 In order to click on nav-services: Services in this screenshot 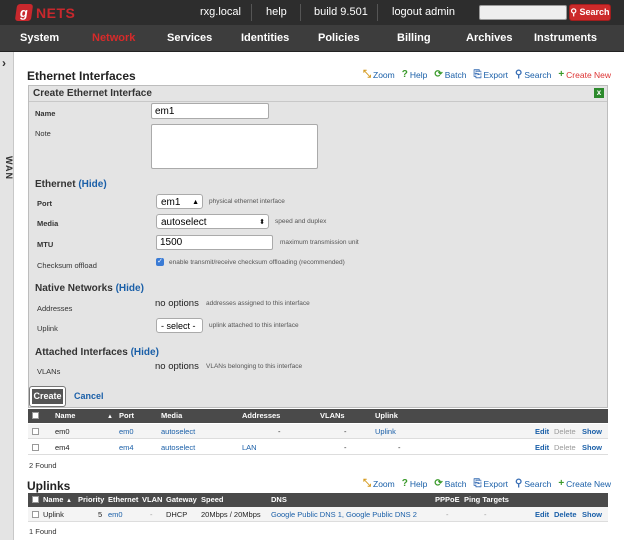, I will do `click(189, 38)`.